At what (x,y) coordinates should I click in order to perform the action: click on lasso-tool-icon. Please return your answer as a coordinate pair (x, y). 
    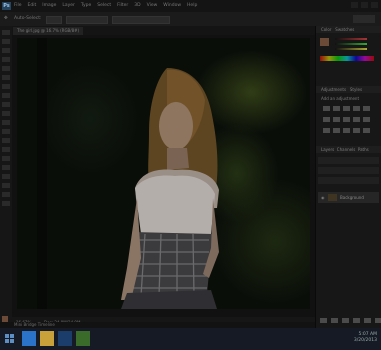
    Looking at the image, I should click on (6, 50).